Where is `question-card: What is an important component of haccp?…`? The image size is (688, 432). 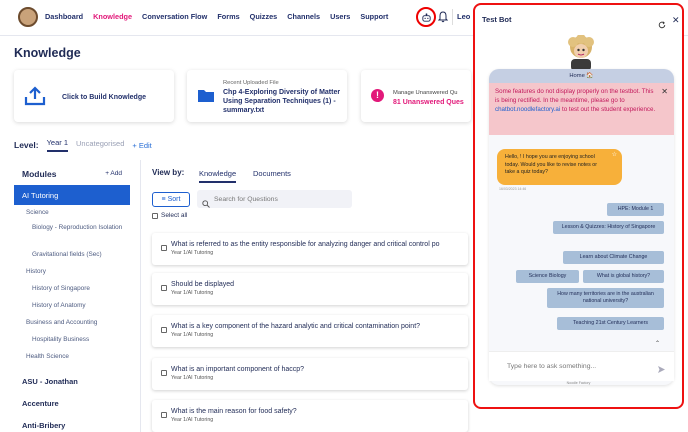
question-card: What is an important component of haccp?… is located at coordinates (310, 374).